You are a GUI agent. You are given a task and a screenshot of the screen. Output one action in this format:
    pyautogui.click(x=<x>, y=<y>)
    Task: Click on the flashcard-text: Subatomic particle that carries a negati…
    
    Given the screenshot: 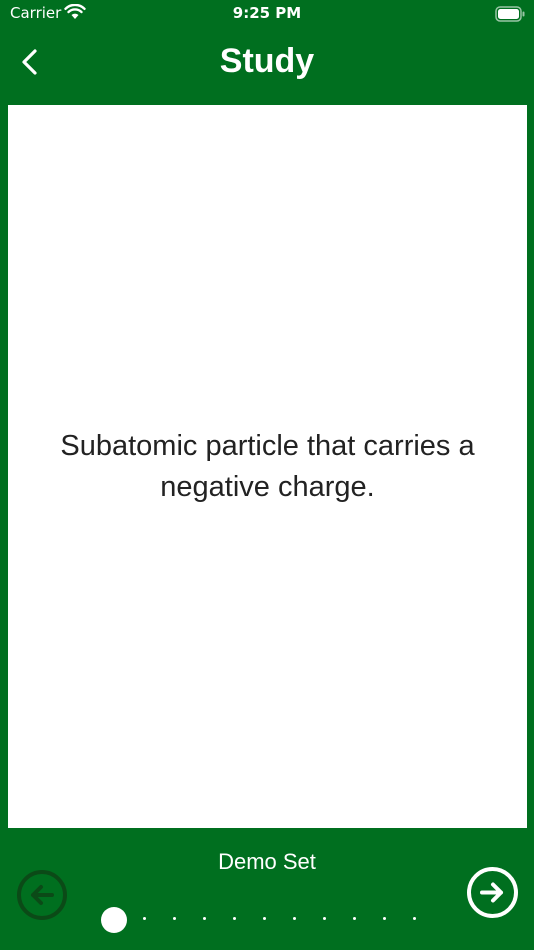 What is the action you would take?
    pyautogui.click(x=267, y=466)
    